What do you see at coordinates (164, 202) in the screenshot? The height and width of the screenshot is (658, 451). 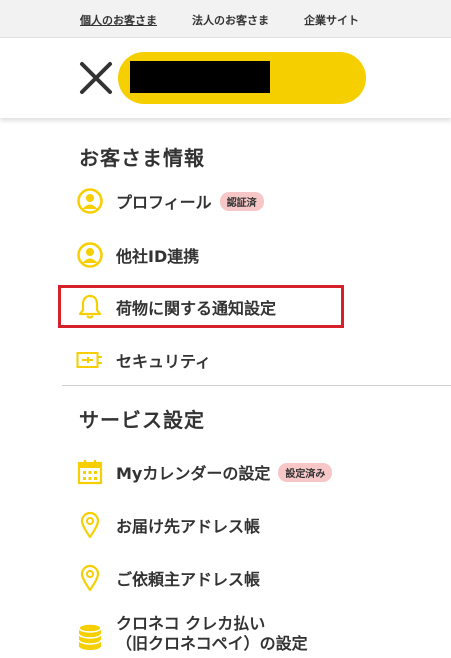 I see `menu-item-label: プロフィール` at bounding box center [164, 202].